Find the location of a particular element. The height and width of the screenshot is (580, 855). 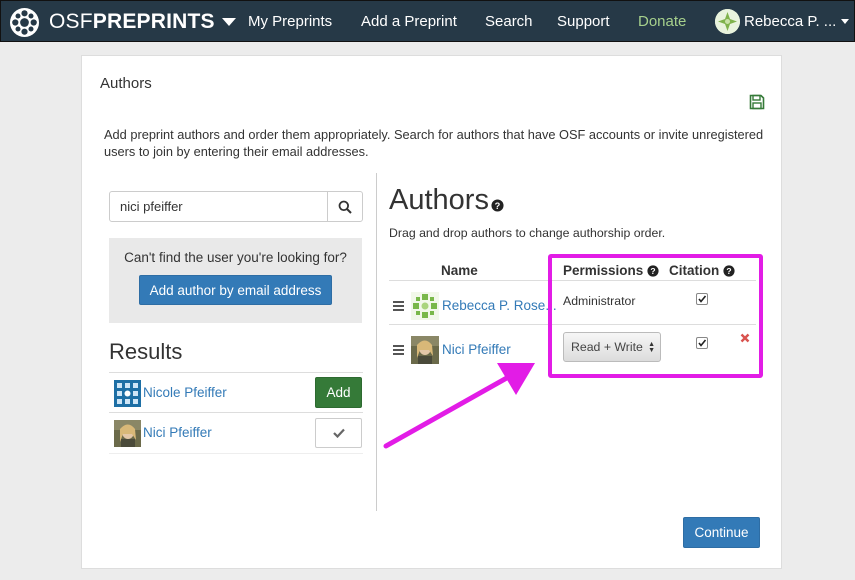

brand: OSFPREPRINTS is located at coordinates (122, 22).